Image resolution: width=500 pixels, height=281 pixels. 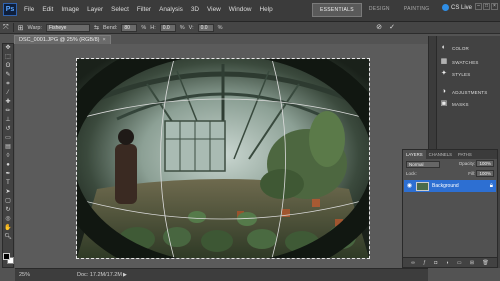 What do you see at coordinates (444, 91) in the screenshot?
I see `adjustments-panel-icon: ◑` at bounding box center [444, 91].